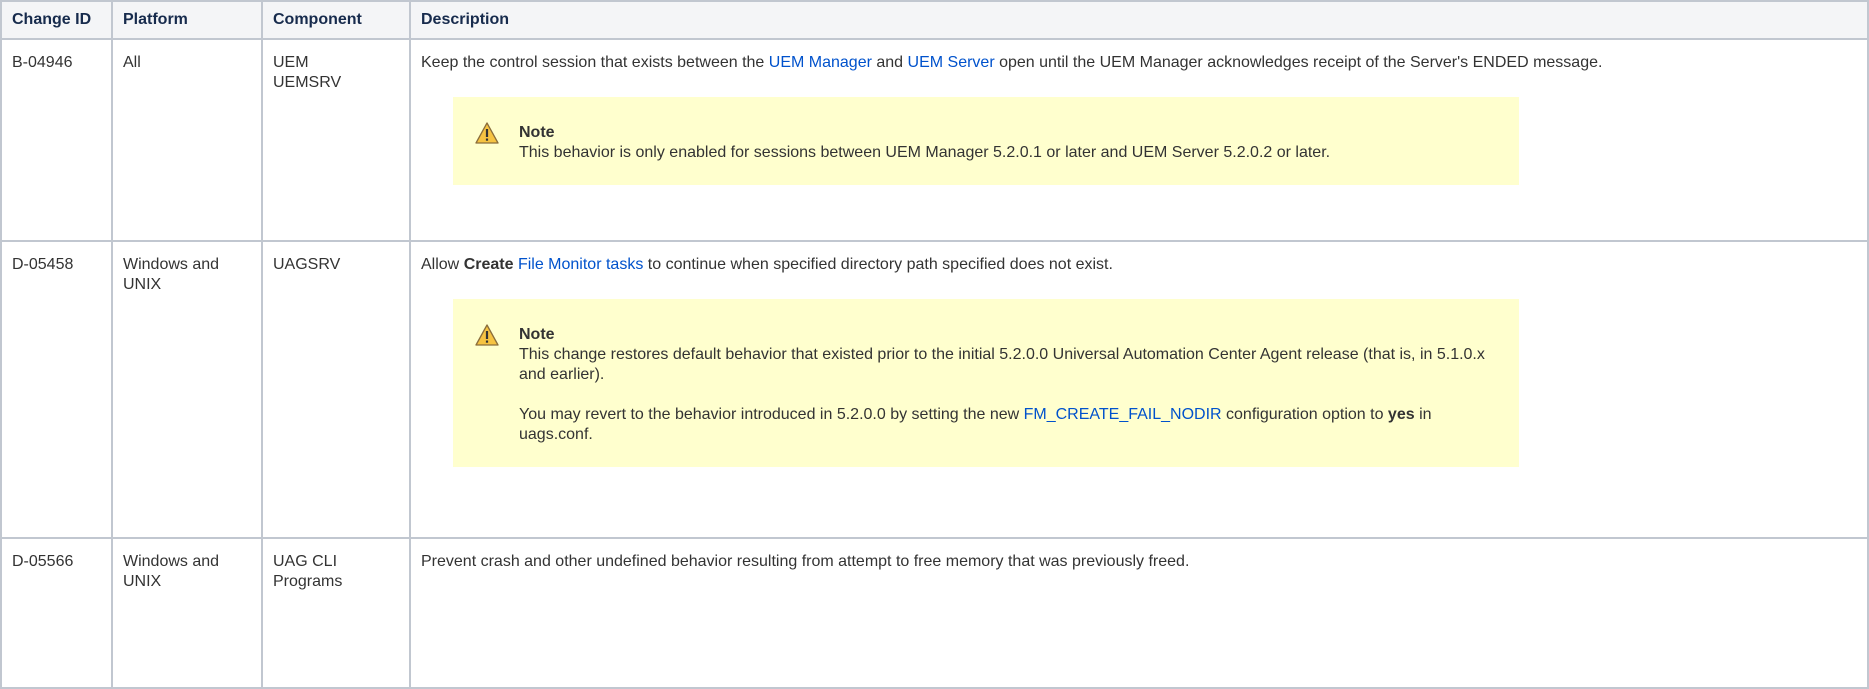 This screenshot has width=1869, height=689. I want to click on link-uem-server: UEM Server, so click(951, 62).